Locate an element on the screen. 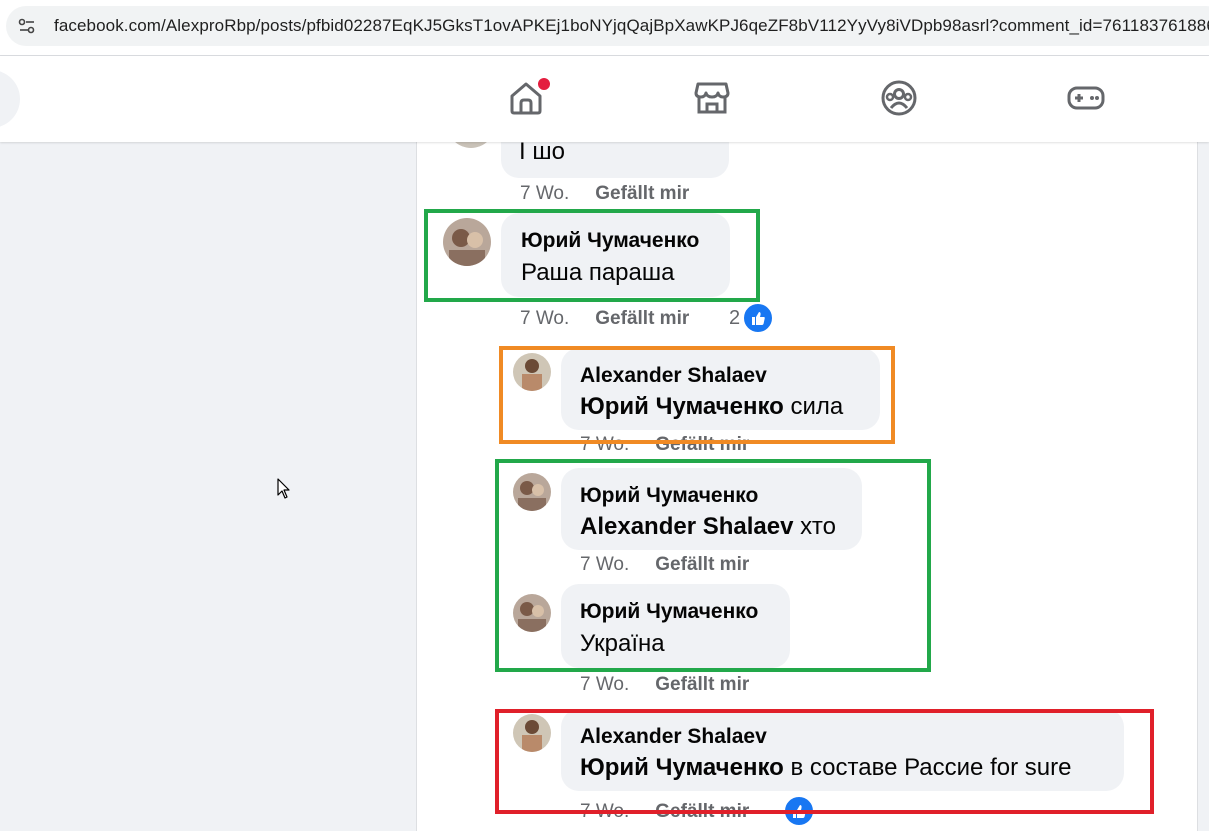 Image resolution: width=1209 pixels, height=831 pixels. groups-icon is located at coordinates (899, 98).